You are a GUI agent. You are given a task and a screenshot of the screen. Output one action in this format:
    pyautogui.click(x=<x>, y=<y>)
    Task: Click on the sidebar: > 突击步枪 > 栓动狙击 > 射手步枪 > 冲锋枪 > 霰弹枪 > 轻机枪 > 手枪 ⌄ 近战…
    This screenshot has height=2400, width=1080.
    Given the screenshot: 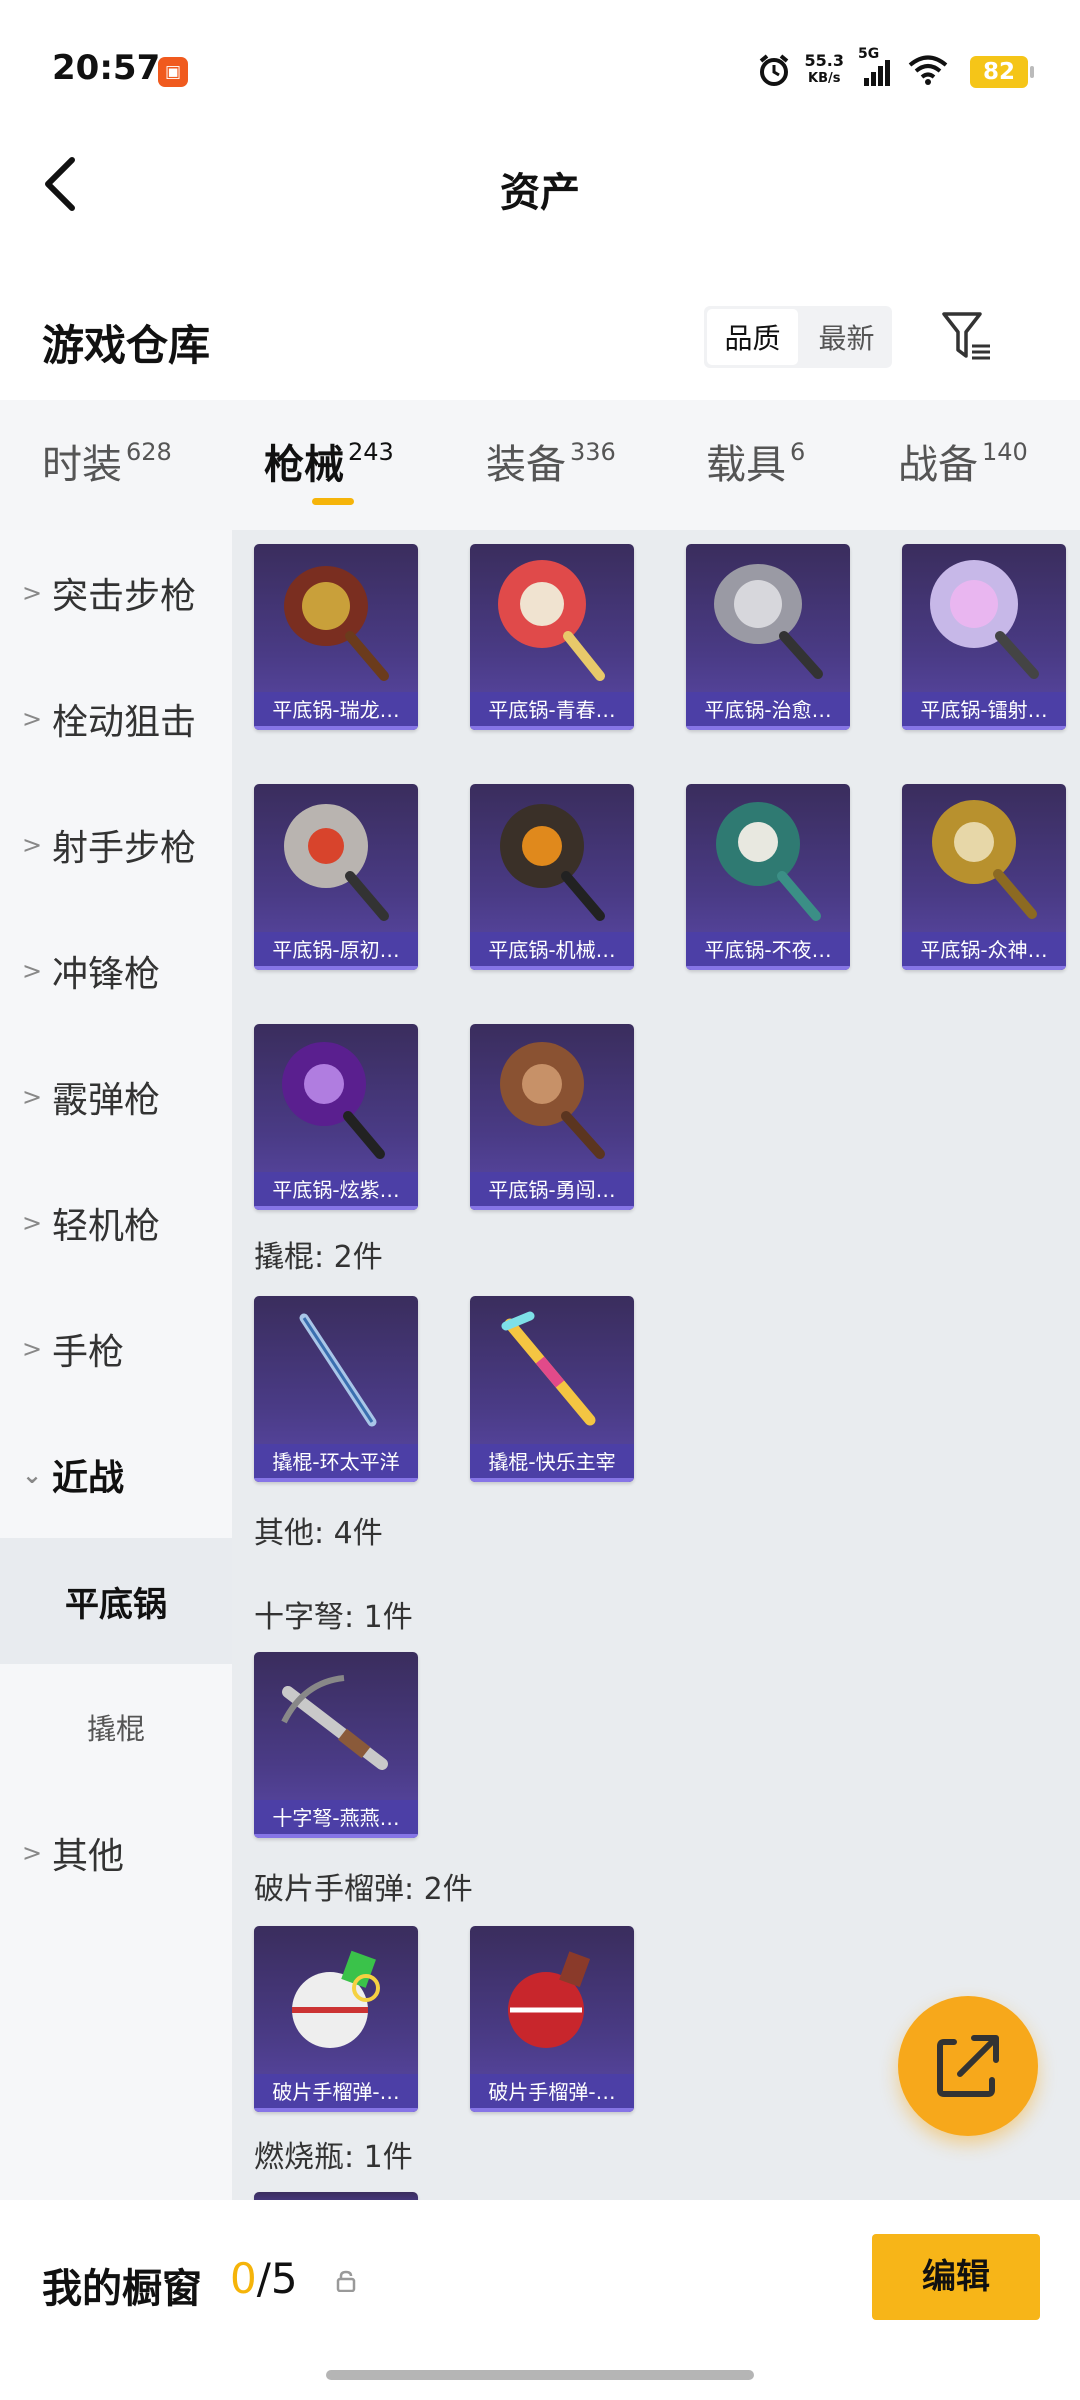 What is the action you would take?
    pyautogui.click(x=116, y=1365)
    